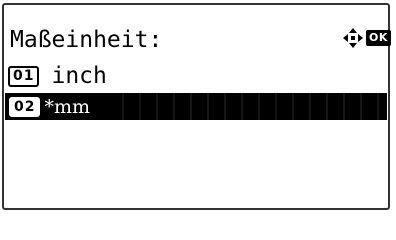  I want to click on nav-indicator: OK, so click(366, 38).